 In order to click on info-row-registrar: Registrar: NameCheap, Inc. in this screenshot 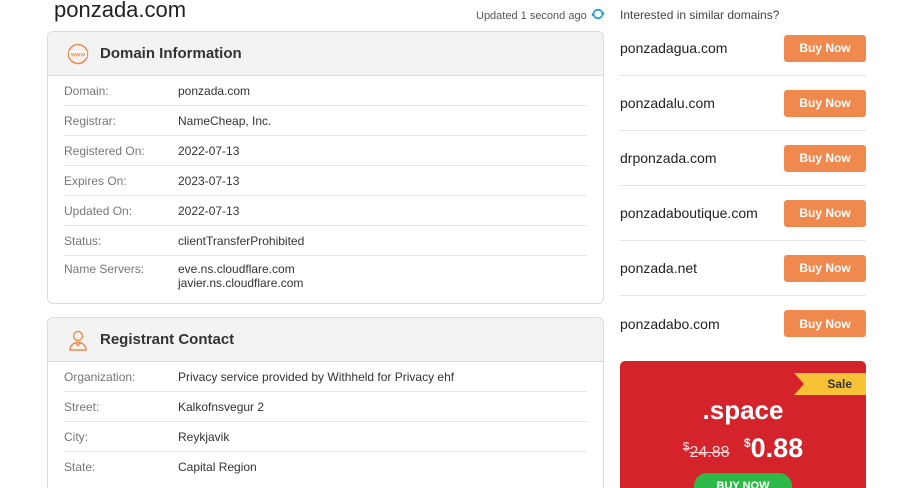, I will do `click(325, 121)`.